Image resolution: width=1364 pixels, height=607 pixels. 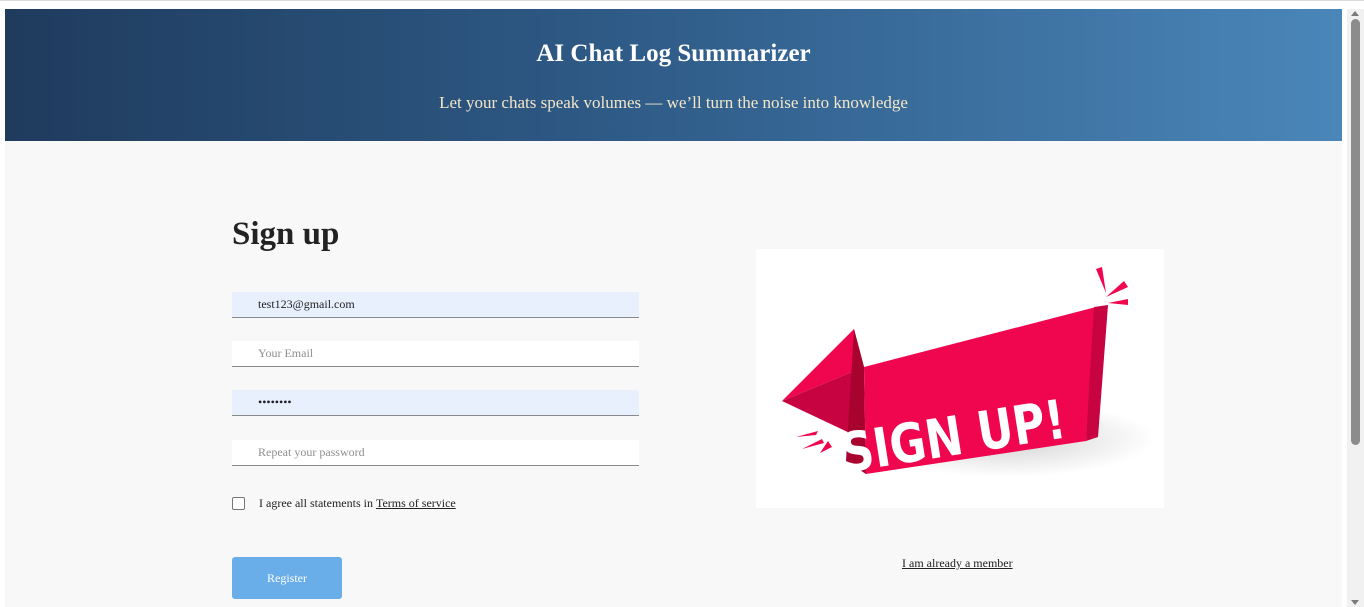 What do you see at coordinates (416, 503) in the screenshot?
I see `terms-of-service-link: Terms of service` at bounding box center [416, 503].